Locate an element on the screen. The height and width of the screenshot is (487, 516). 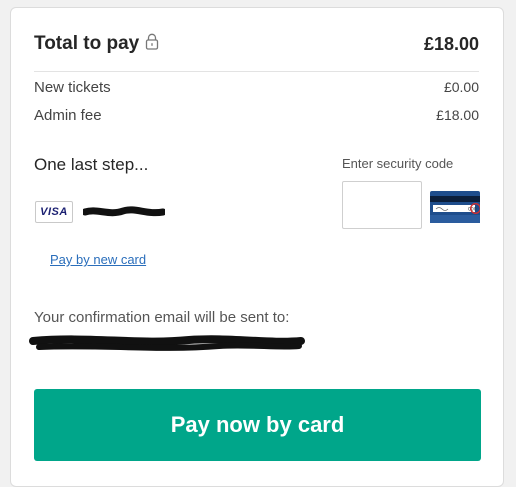
total-label-group: Total to pay is located at coordinates (96, 44).